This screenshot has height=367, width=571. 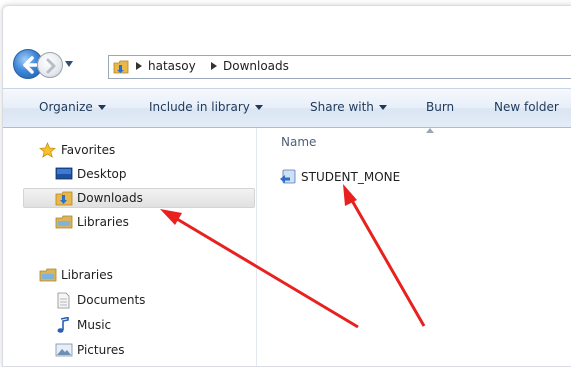 I want to click on folder-icon, so click(x=121, y=67).